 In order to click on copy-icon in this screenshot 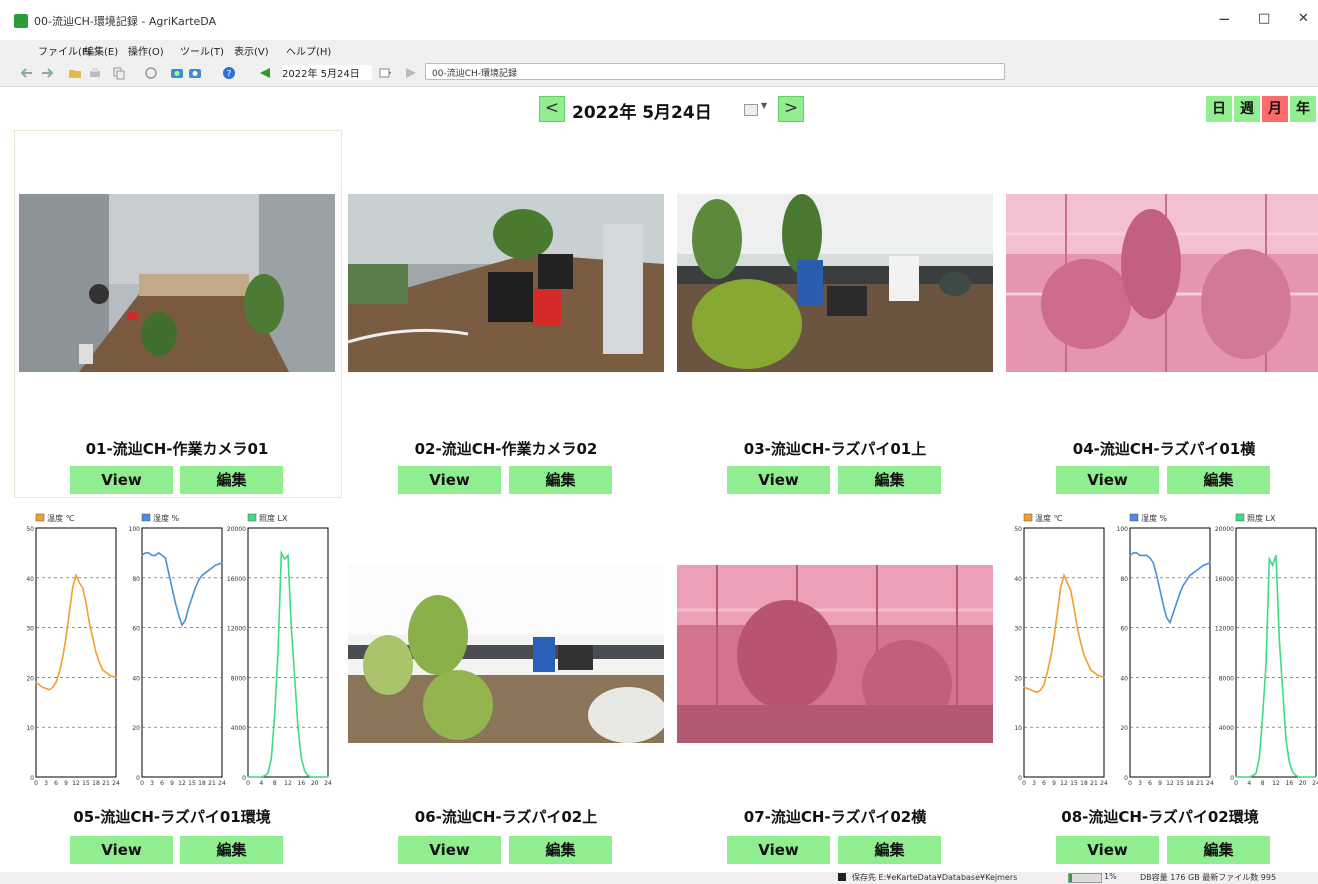, I will do `click(119, 73)`.